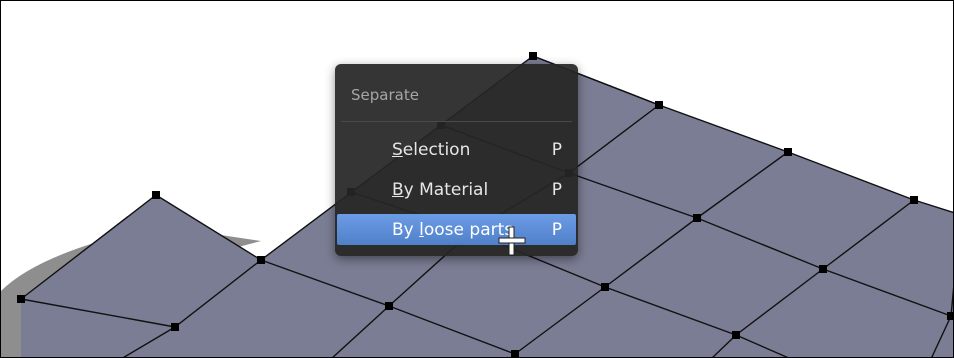 Image resolution: width=954 pixels, height=358 pixels. I want to click on menu-item-by-loose-parts: By loose parts P, so click(456, 229).